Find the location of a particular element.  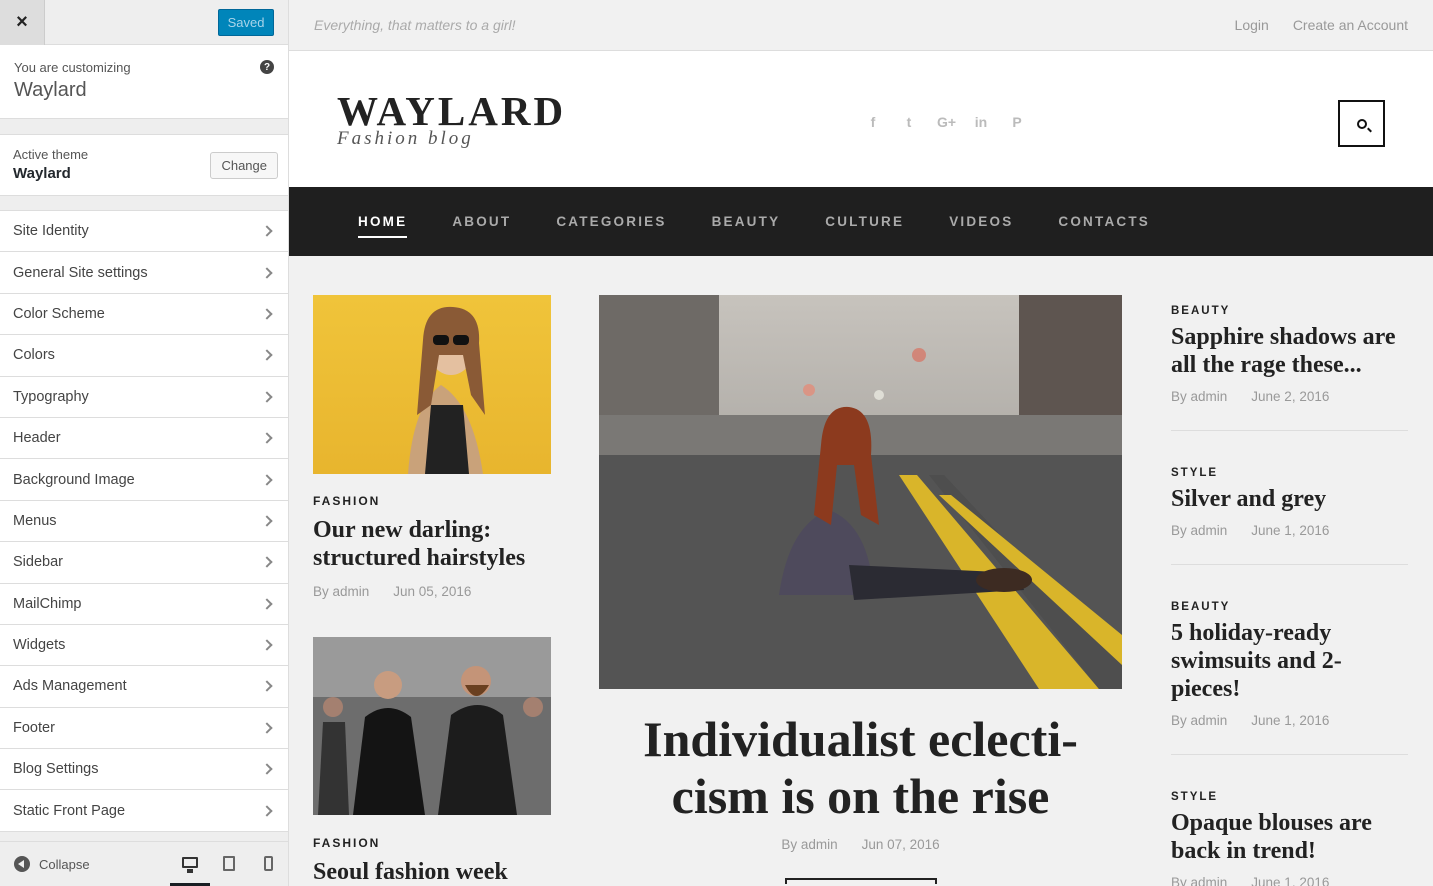

nav-beauty: BEAUTY is located at coordinates (746, 221).